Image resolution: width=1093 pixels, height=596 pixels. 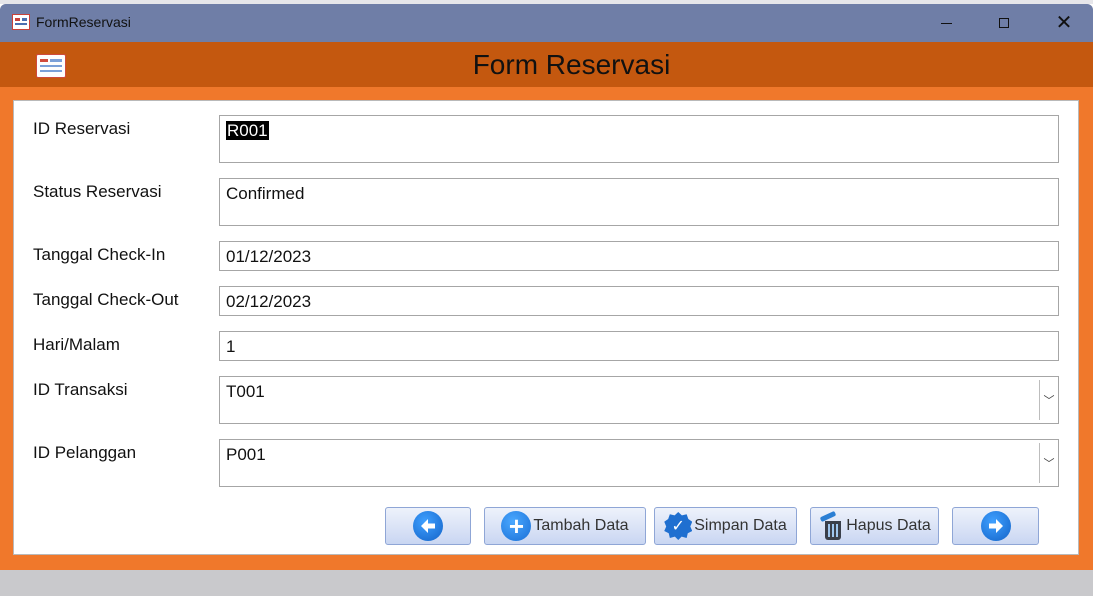 I want to click on minimize-button, so click(x=946, y=23).